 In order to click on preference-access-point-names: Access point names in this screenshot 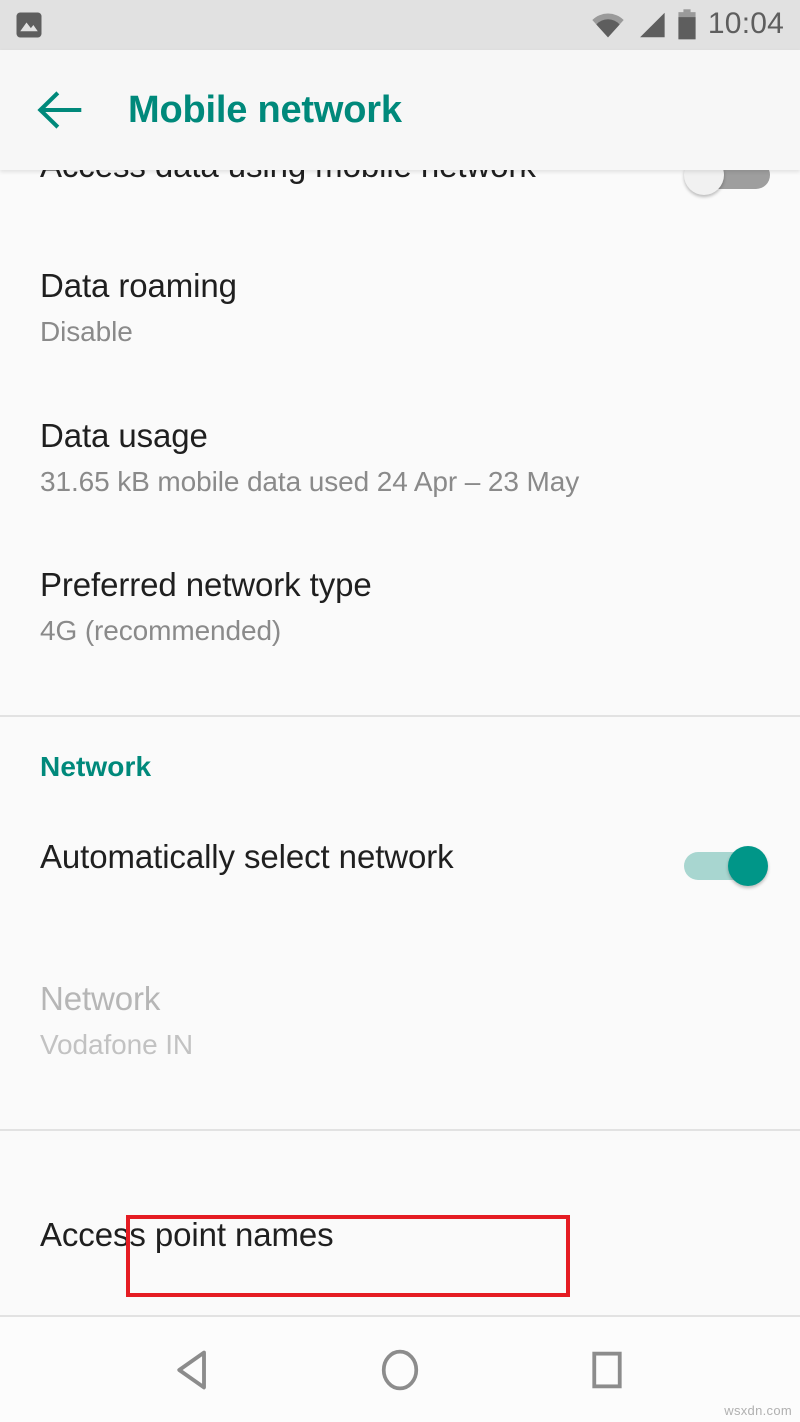, I will do `click(400, 1235)`.